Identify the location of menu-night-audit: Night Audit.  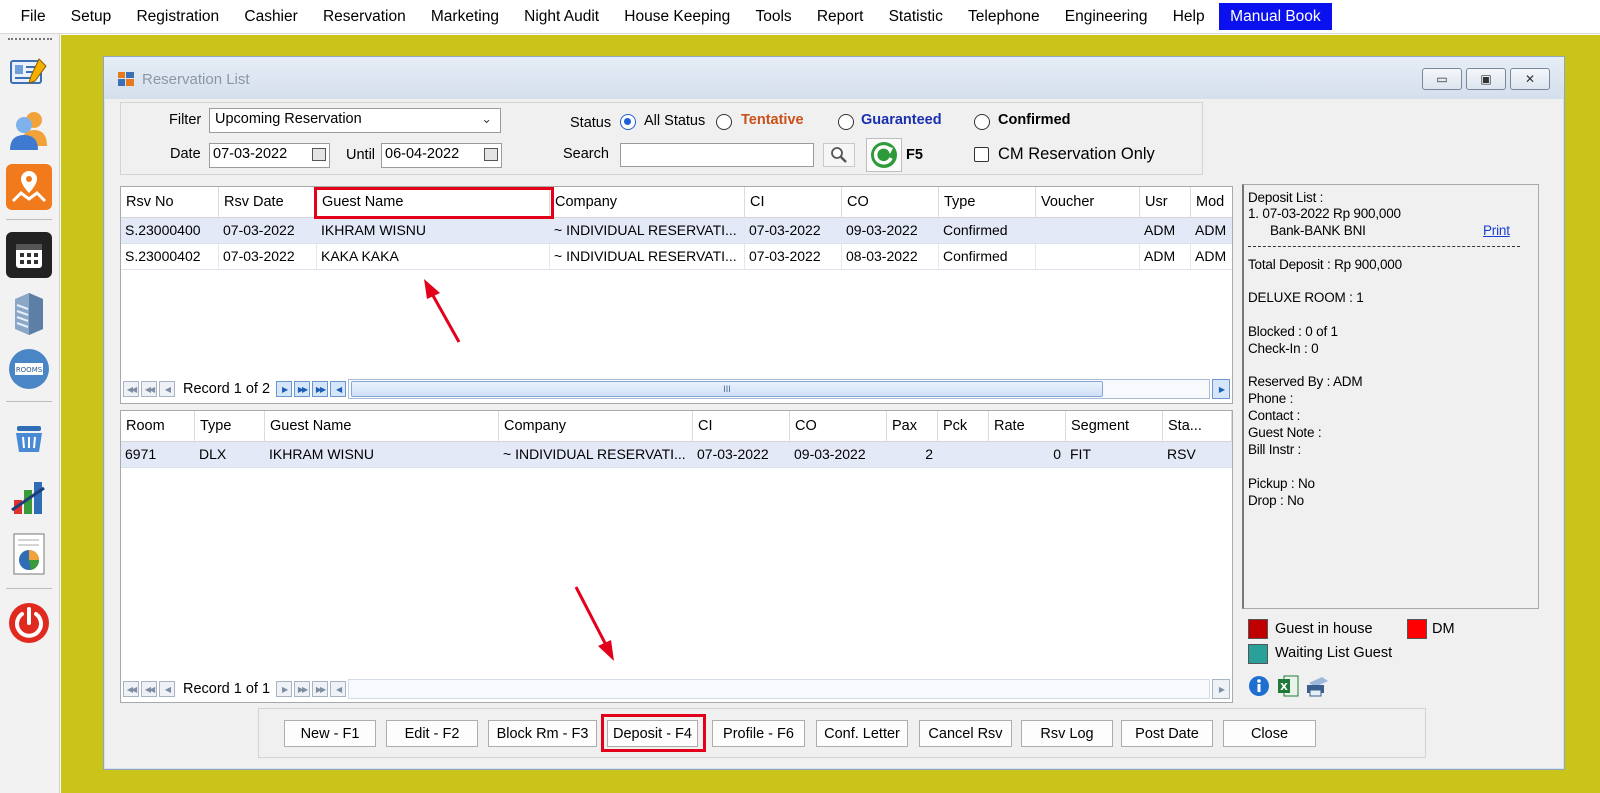
(562, 17).